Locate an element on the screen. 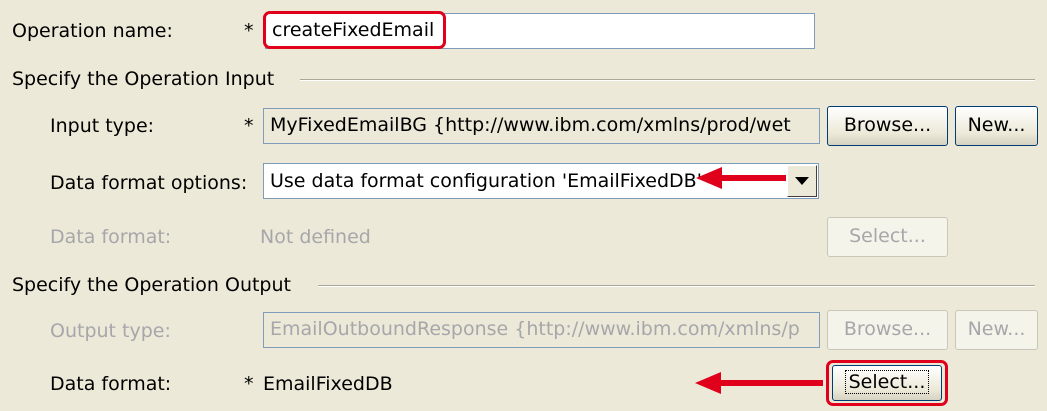  operation-name-highlight is located at coordinates (354, 30).